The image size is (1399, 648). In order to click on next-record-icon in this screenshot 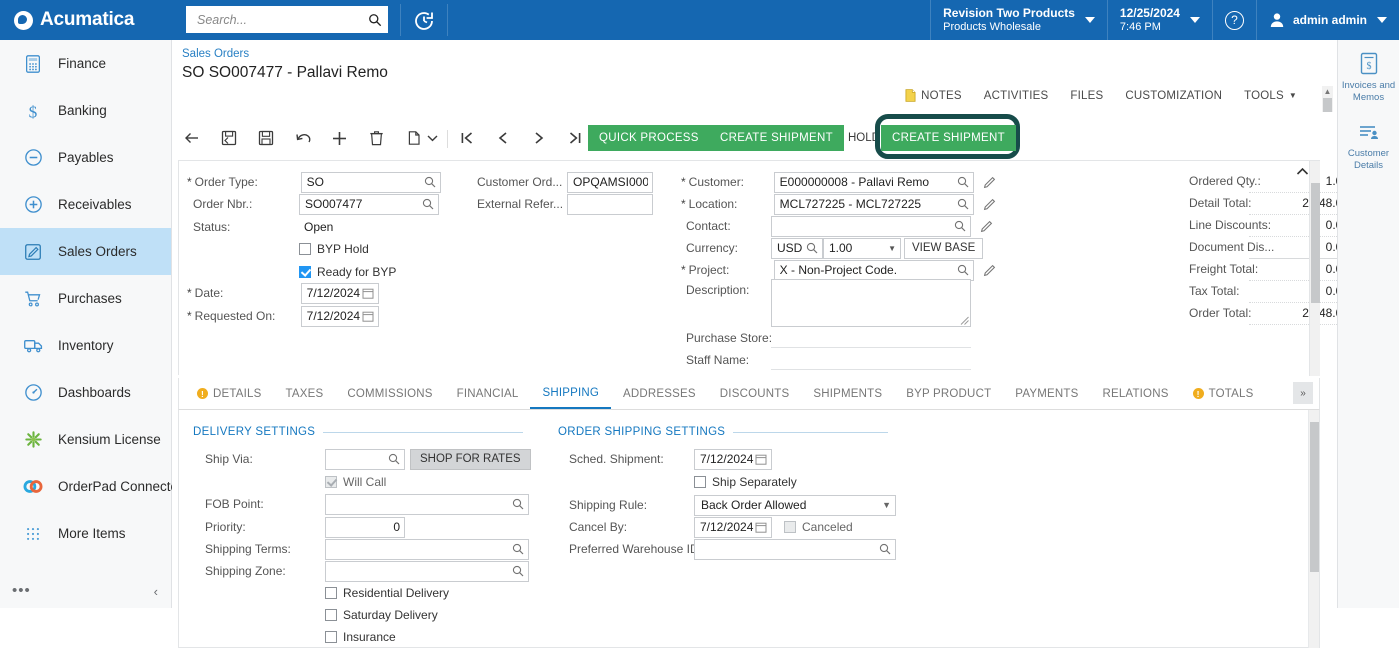, I will do `click(539, 138)`.